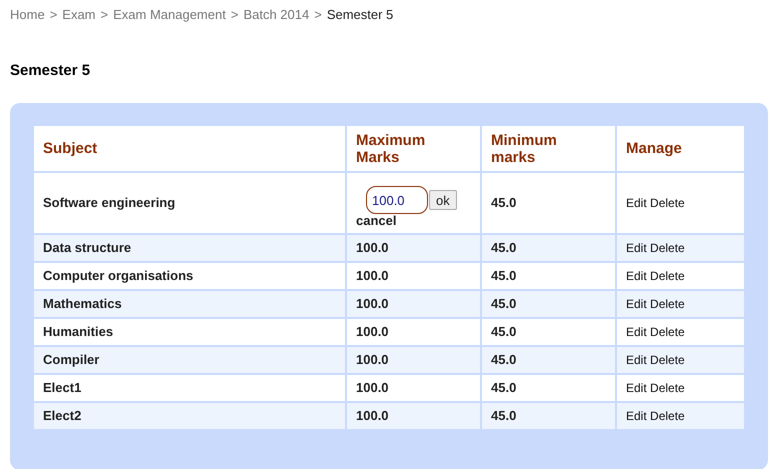 Image resolution: width=778 pixels, height=469 pixels. I want to click on subject-cell: Computer organisations, so click(118, 276).